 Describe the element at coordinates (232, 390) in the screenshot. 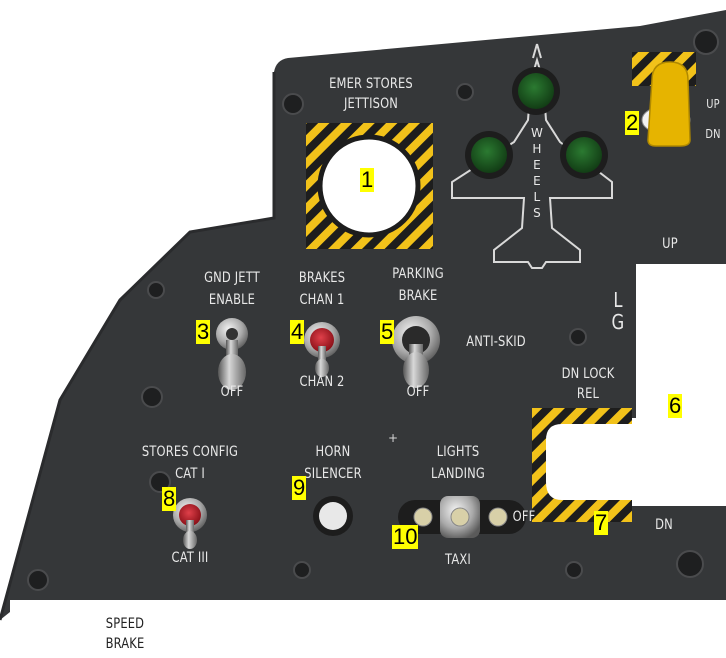

I see `gnd-jett-off-label: OFF` at that location.